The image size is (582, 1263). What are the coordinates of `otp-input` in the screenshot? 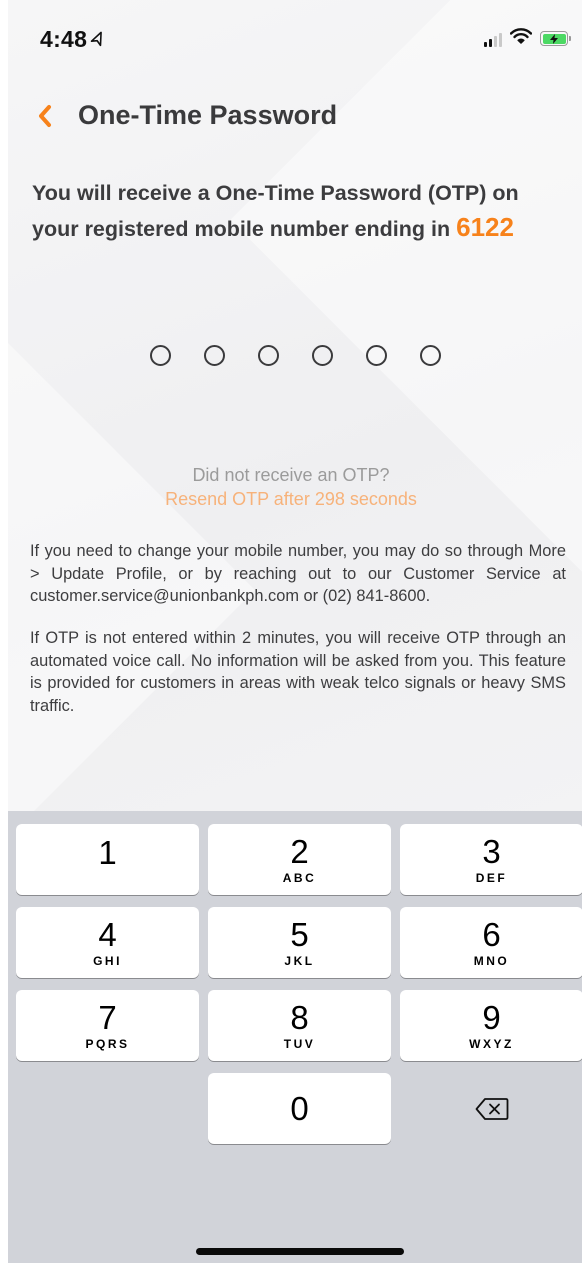 It's located at (295, 355).